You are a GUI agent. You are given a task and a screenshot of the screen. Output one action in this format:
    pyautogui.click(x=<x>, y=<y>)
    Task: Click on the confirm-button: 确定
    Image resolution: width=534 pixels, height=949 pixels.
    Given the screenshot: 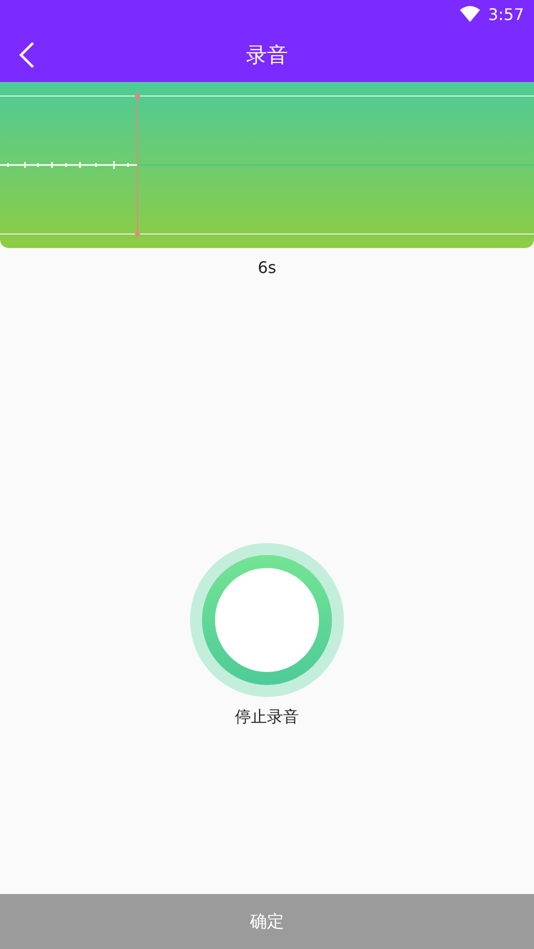 What is the action you would take?
    pyautogui.click(x=267, y=921)
    